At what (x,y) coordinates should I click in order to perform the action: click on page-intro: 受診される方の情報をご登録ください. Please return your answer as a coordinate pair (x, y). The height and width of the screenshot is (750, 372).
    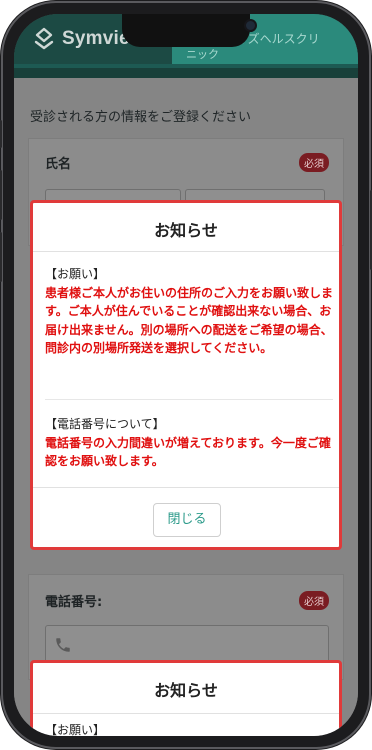
    Looking at the image, I should click on (141, 117).